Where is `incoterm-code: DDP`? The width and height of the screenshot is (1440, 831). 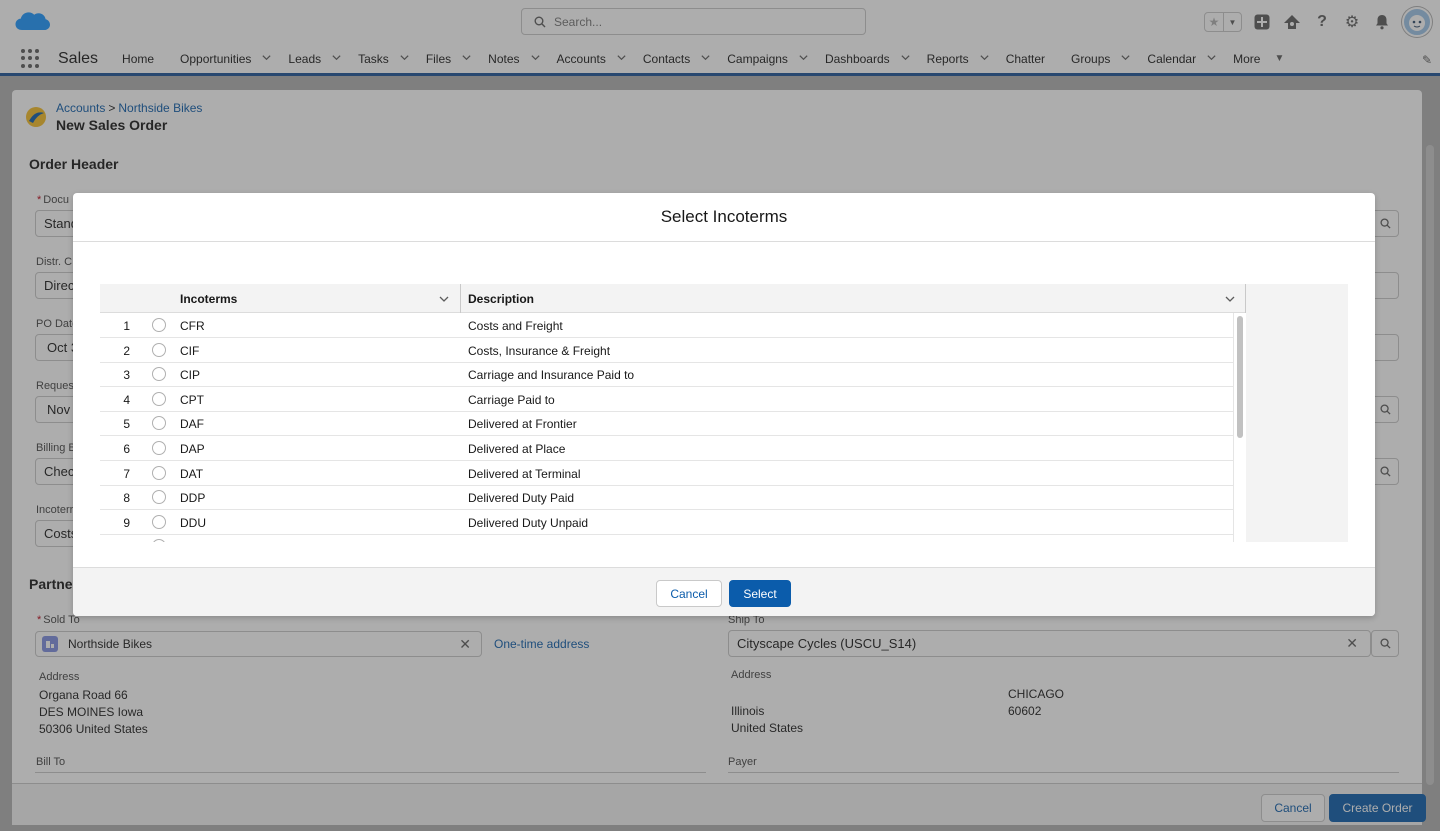 incoterm-code: DDP is located at coordinates (193, 498).